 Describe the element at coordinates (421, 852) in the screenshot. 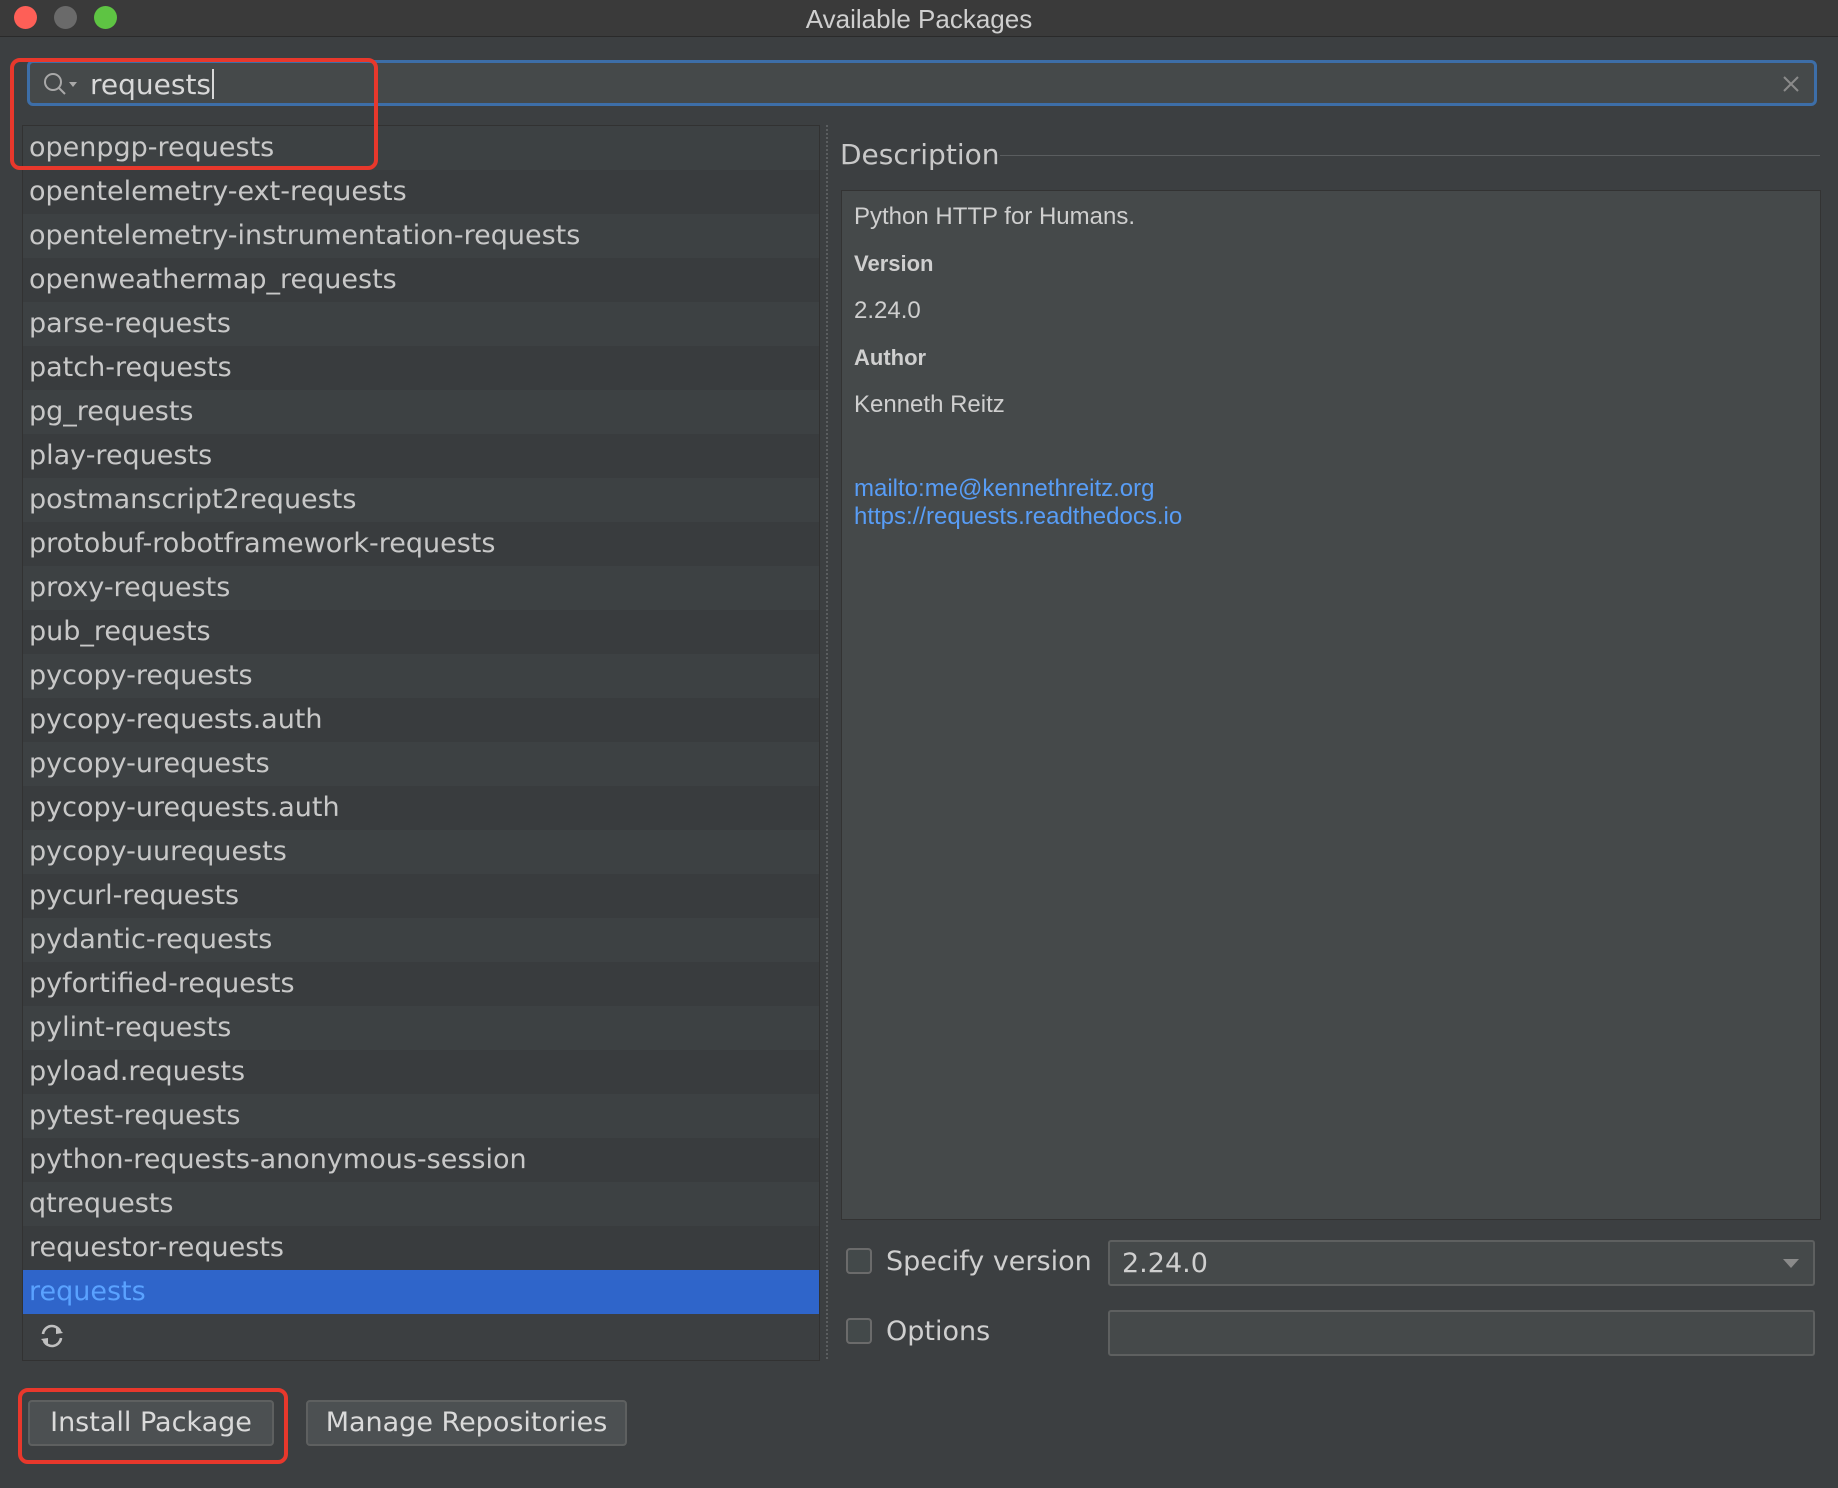

I see `package-list-item: pycopy-uurequests` at that location.